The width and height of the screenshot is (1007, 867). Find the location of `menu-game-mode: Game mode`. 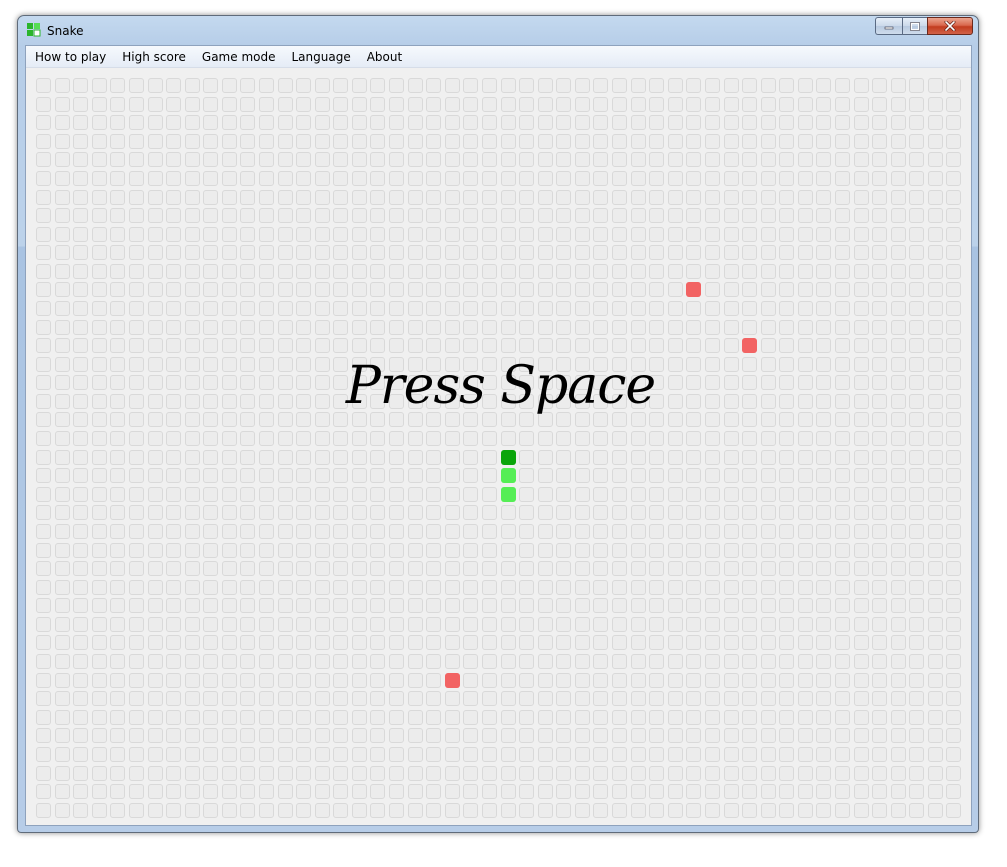

menu-game-mode: Game mode is located at coordinates (239, 57).